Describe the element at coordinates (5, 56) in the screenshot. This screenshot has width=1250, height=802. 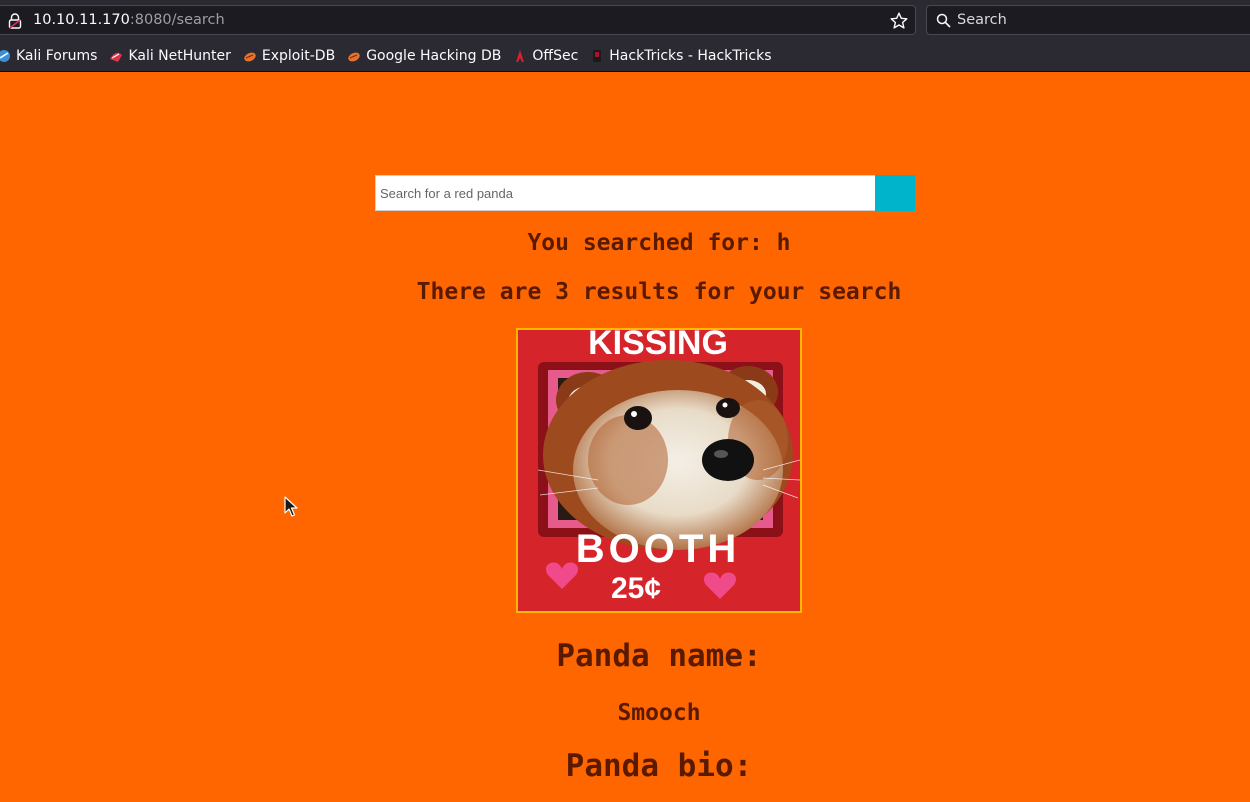
I see `kali-forums-icon` at that location.